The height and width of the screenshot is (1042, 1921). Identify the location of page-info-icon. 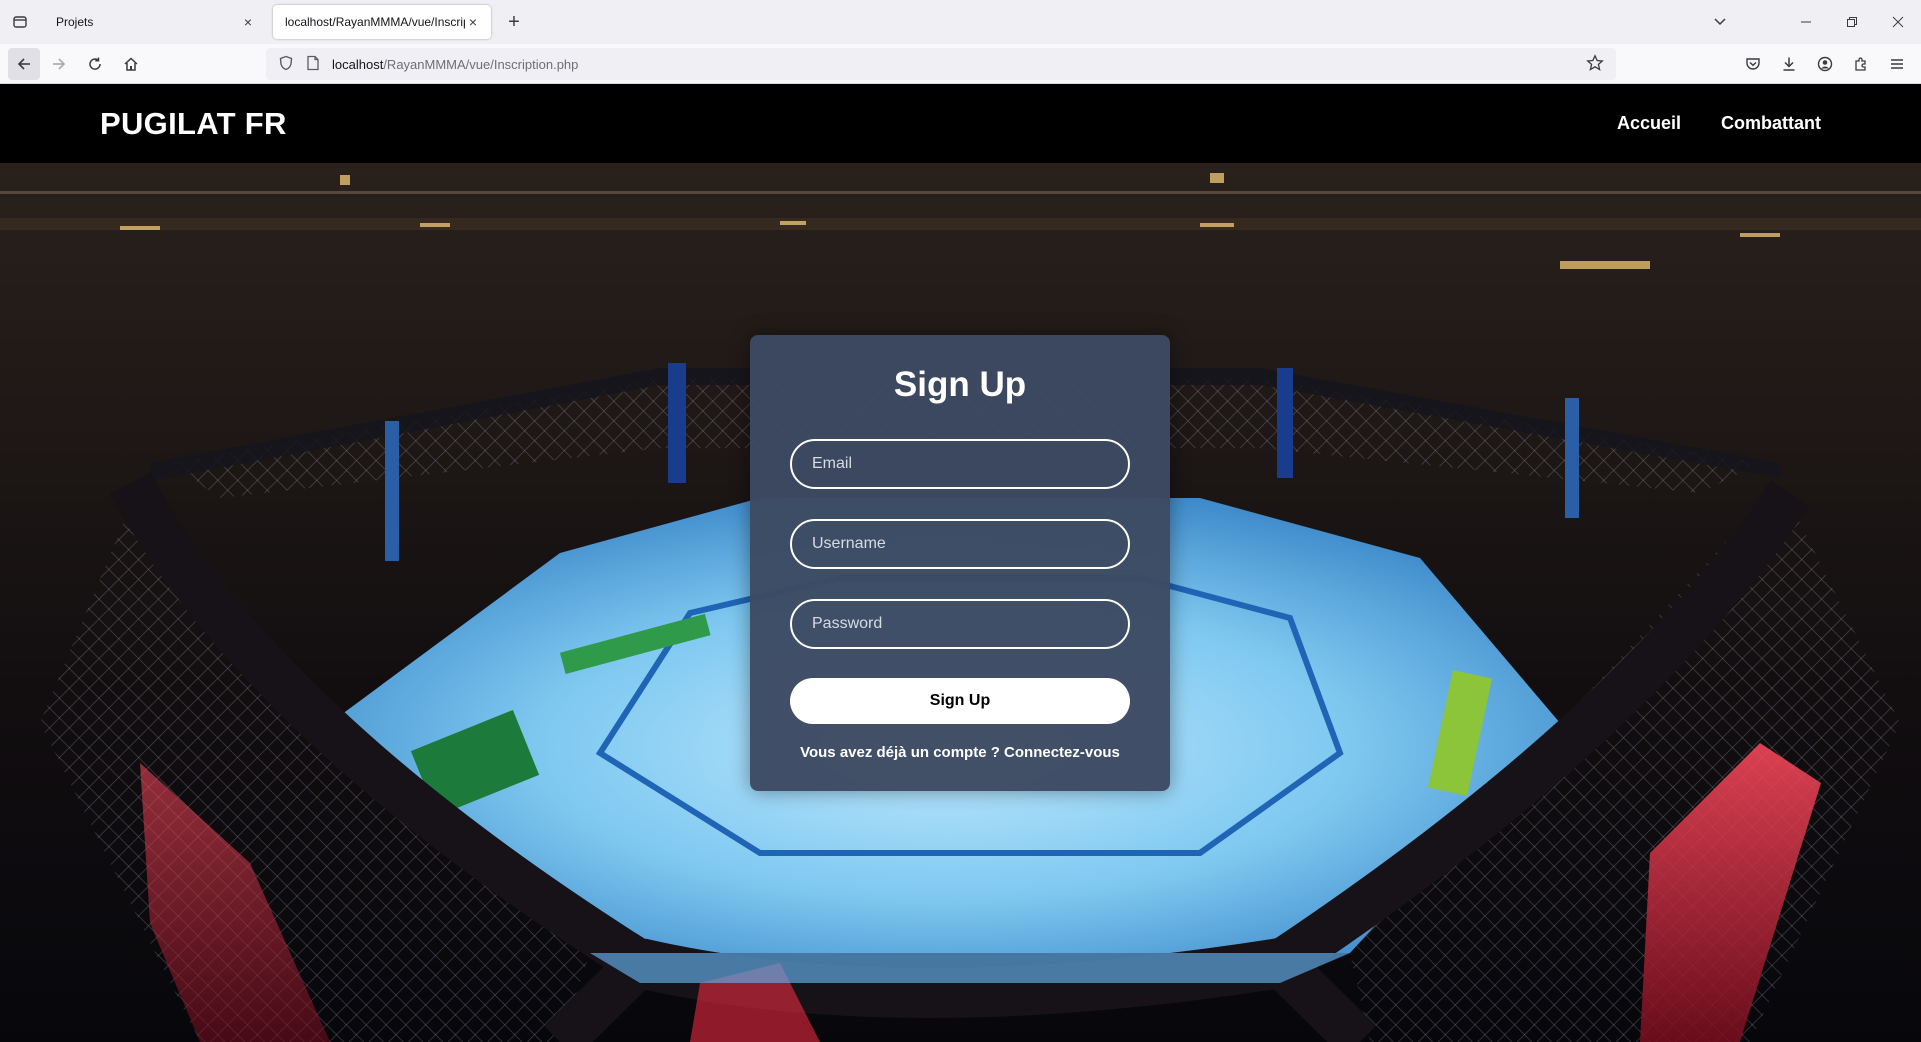
(316, 64).